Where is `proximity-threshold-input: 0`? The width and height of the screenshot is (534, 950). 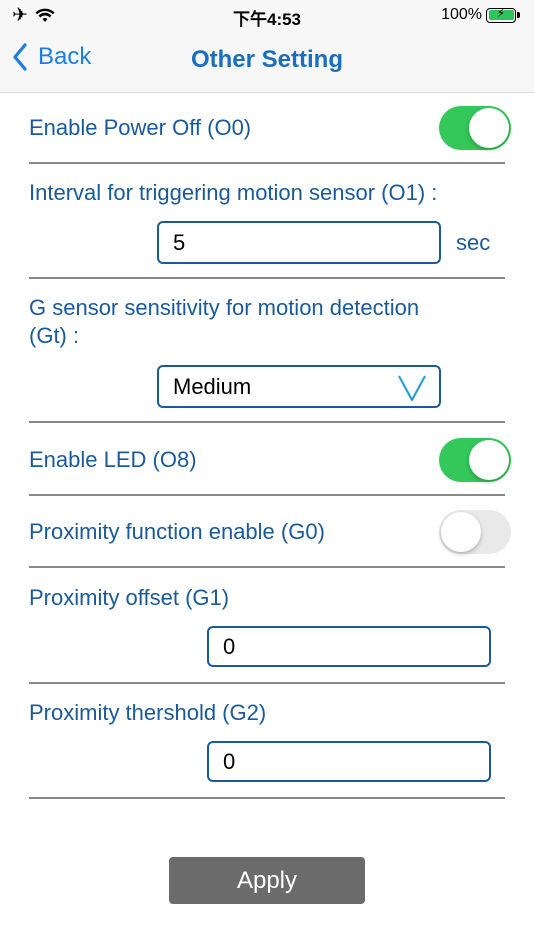
proximity-threshold-input: 0 is located at coordinates (349, 761).